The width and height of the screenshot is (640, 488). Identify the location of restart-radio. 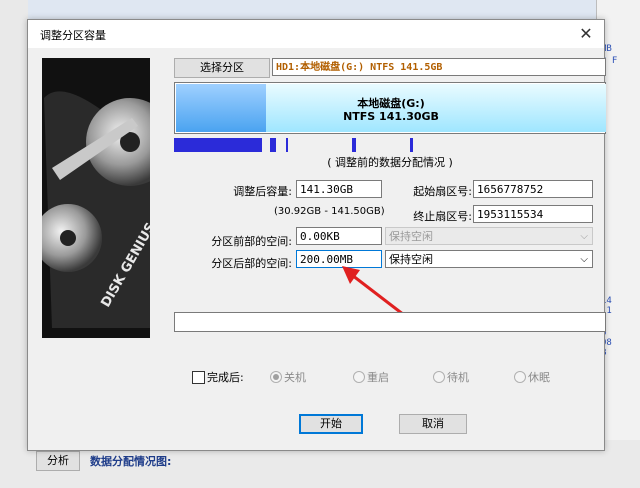
(359, 377).